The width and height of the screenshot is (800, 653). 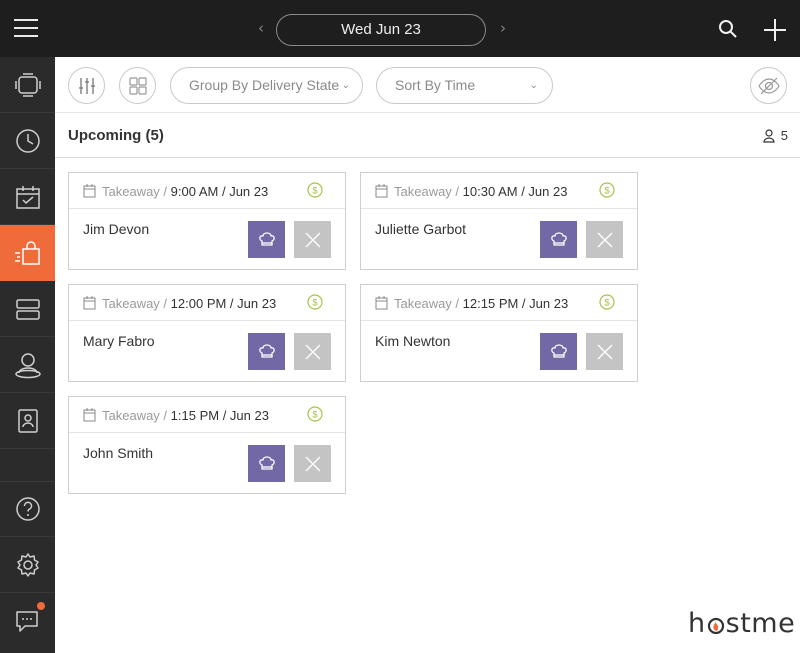 I want to click on guest-count-value: 5, so click(x=784, y=135).